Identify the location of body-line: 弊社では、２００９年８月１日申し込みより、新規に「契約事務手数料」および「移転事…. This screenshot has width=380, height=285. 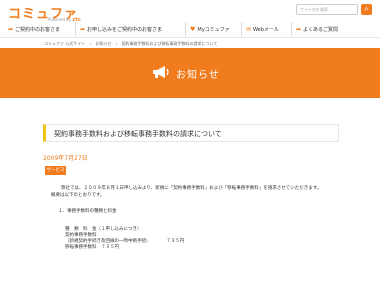
(191, 188).